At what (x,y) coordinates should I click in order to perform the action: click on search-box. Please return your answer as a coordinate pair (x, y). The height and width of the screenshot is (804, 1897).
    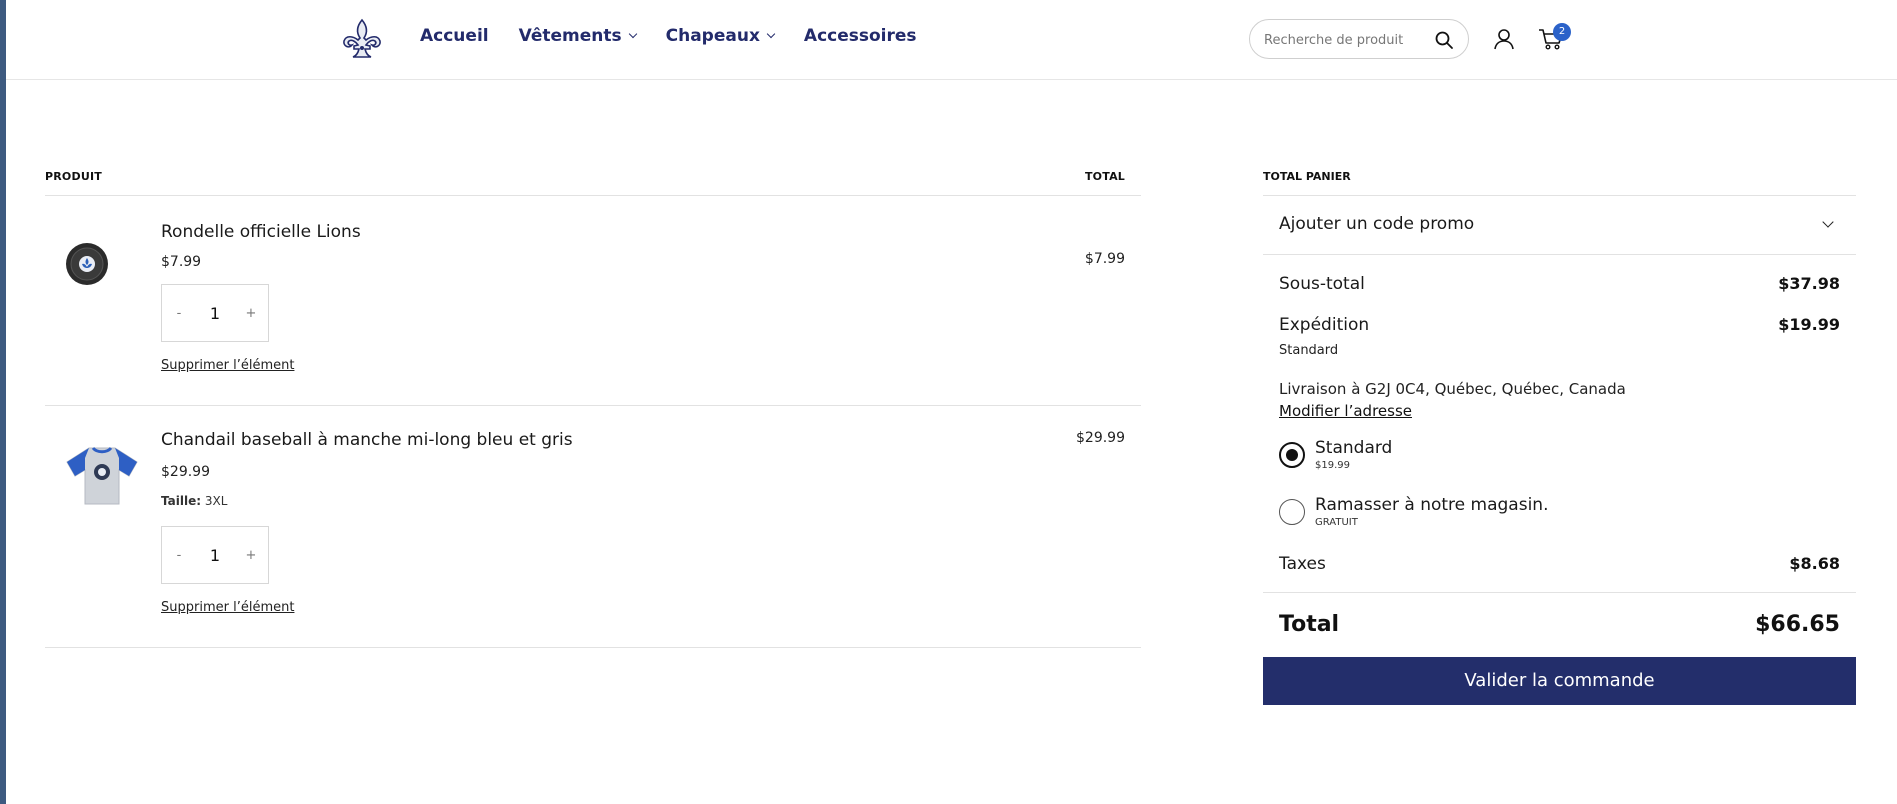
    Looking at the image, I should click on (1359, 39).